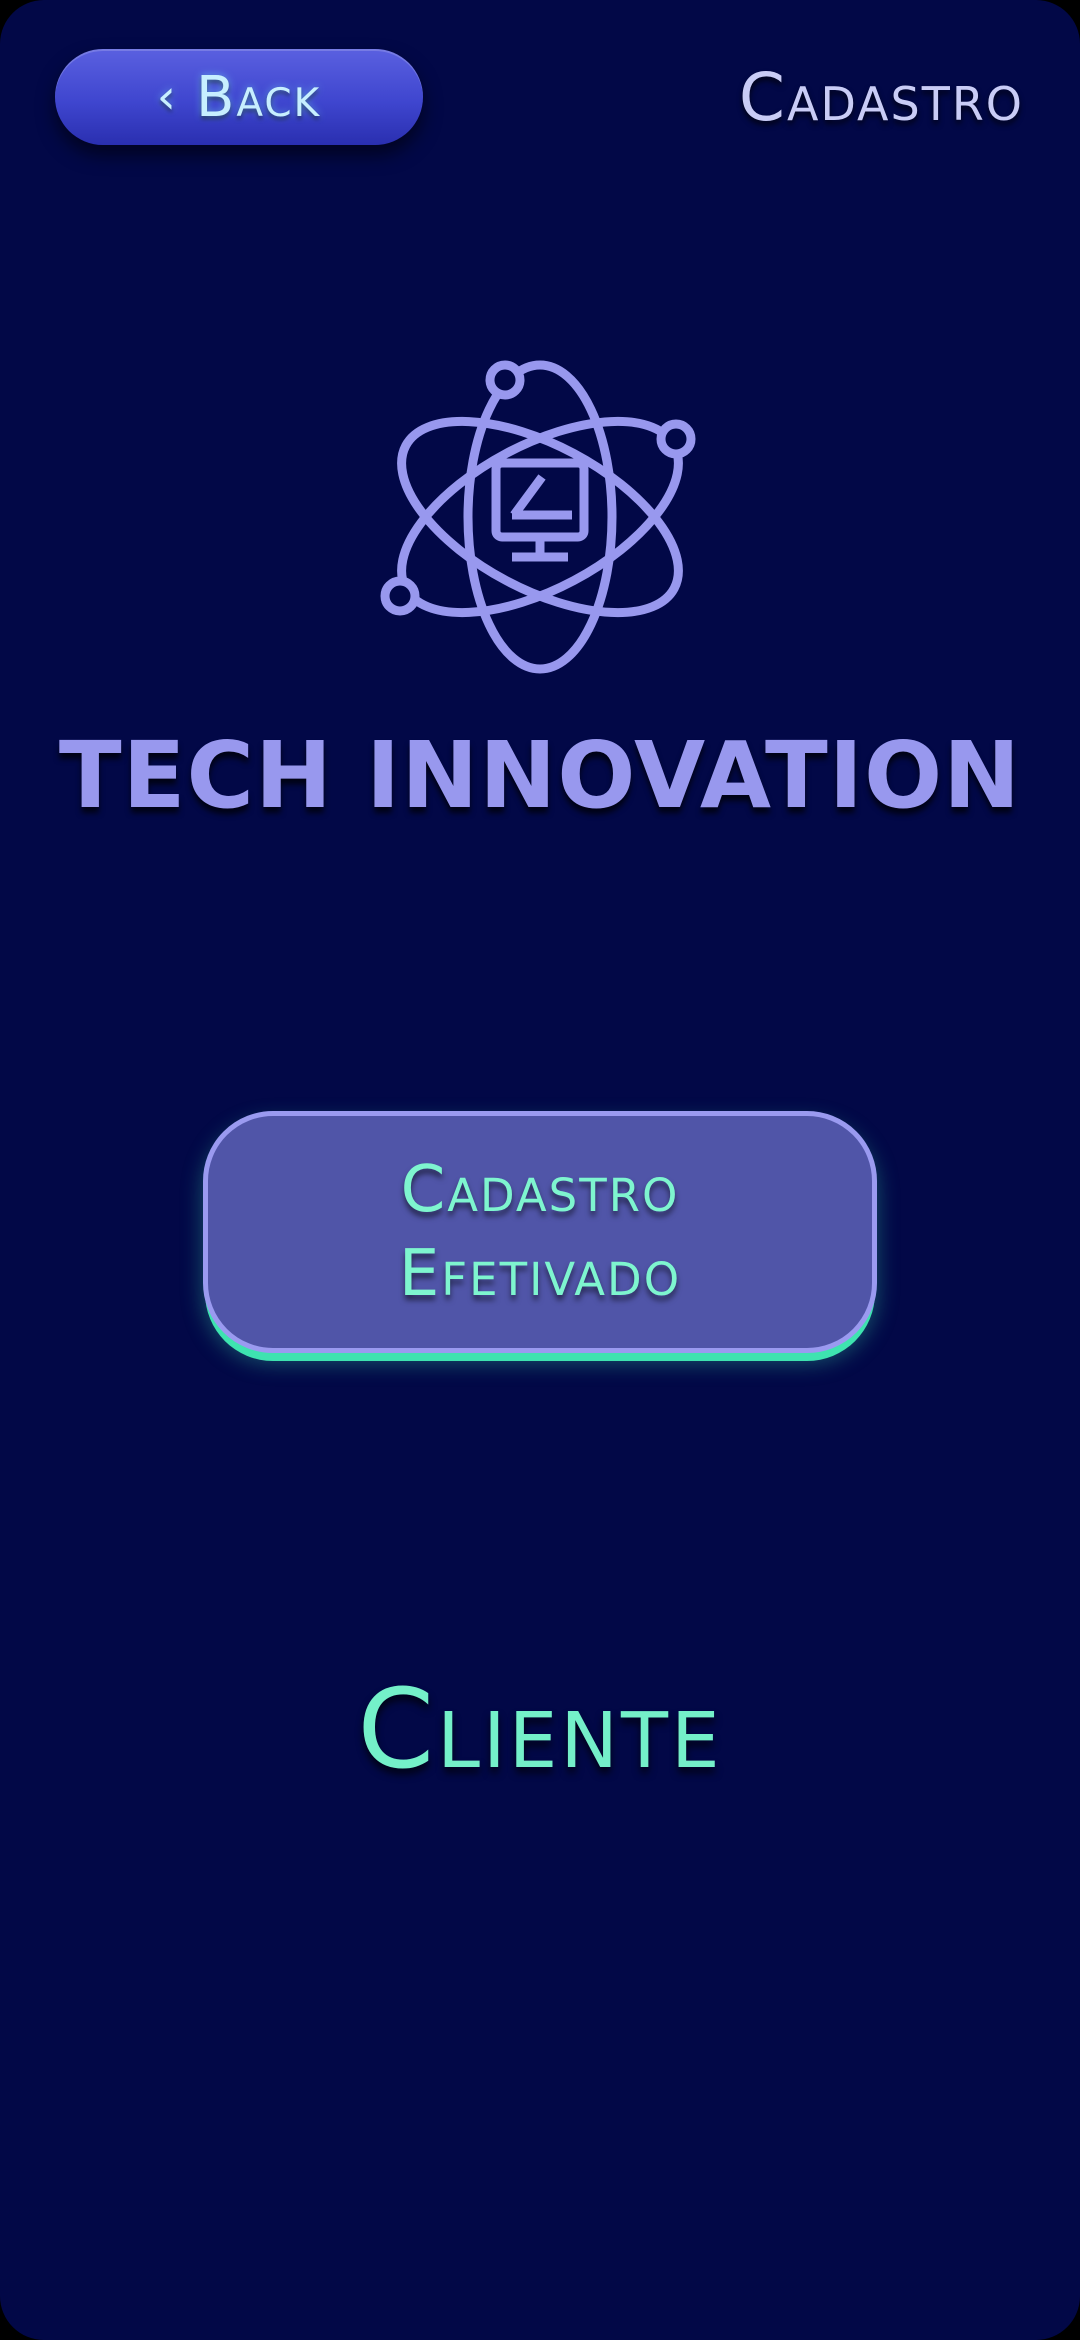 This screenshot has width=1080, height=2340. Describe the element at coordinates (540, 1274) in the screenshot. I see `status-line-2: Efetivado` at that location.